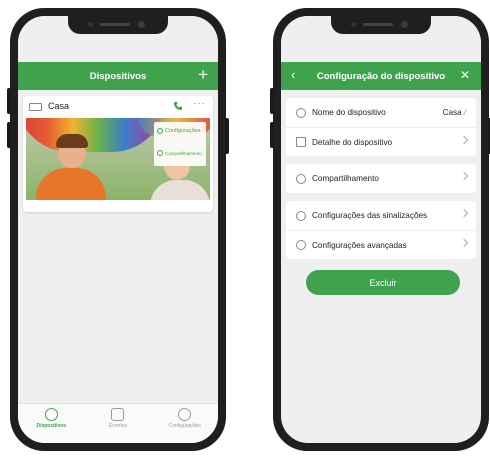  I want to click on device-name-value: Casa, so click(454, 112).